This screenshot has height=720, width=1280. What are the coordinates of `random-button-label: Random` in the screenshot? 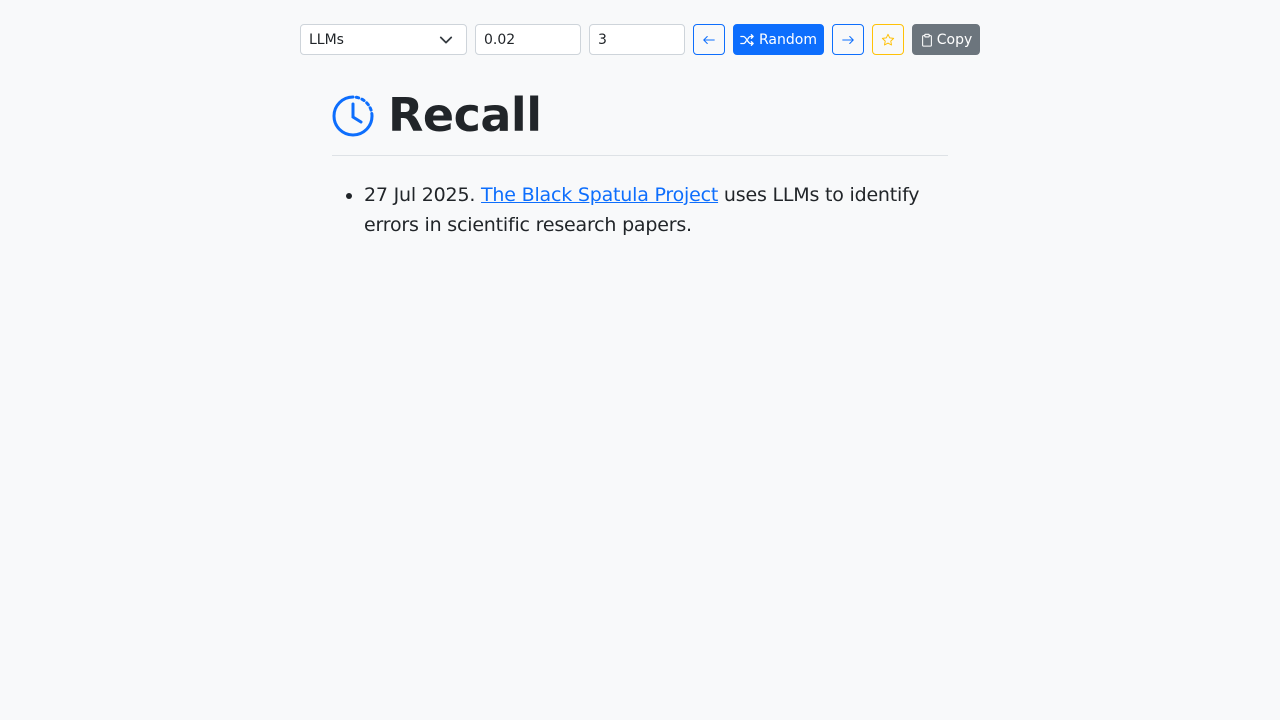 It's located at (788, 39).